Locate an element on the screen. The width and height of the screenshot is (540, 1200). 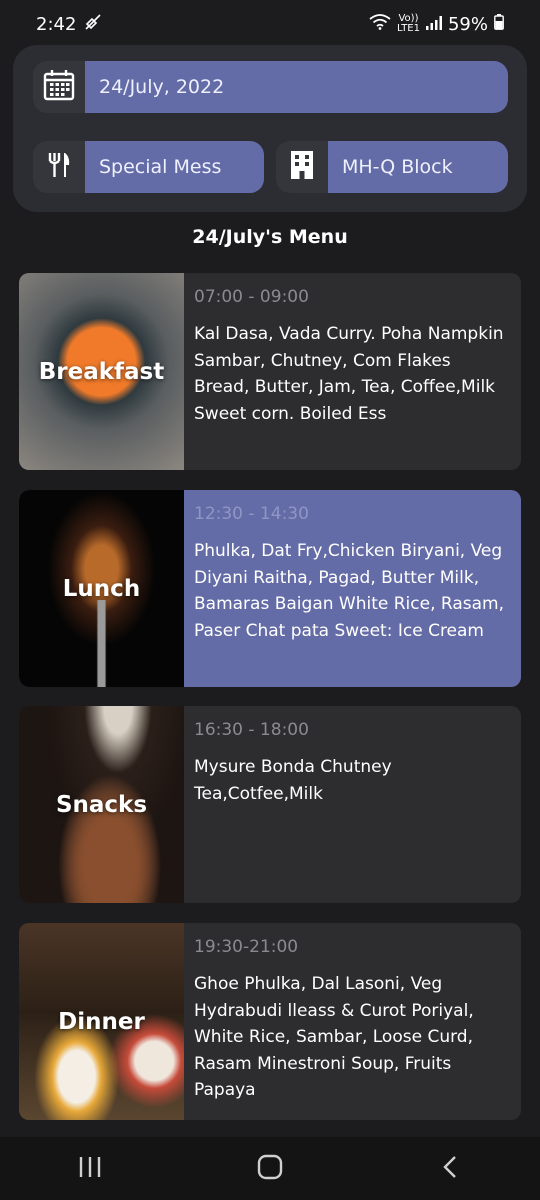
home-icon is located at coordinates (270, 1169).